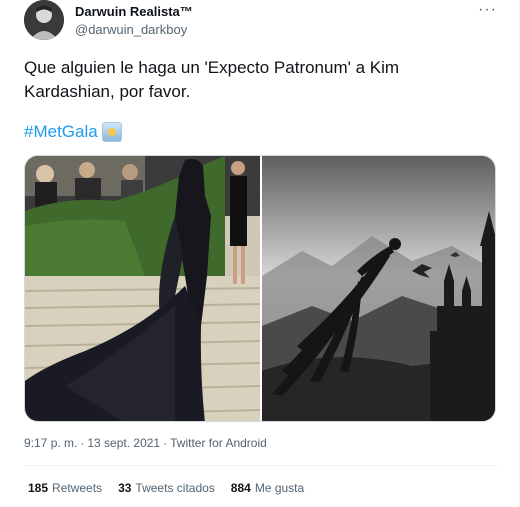 The width and height of the screenshot is (520, 507). Describe the element at coordinates (487, 10) in the screenshot. I see `more-options-icon: ···` at that location.